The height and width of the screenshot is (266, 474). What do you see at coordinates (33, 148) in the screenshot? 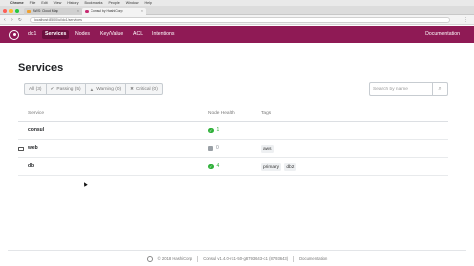
I see `service-name: web` at bounding box center [33, 148].